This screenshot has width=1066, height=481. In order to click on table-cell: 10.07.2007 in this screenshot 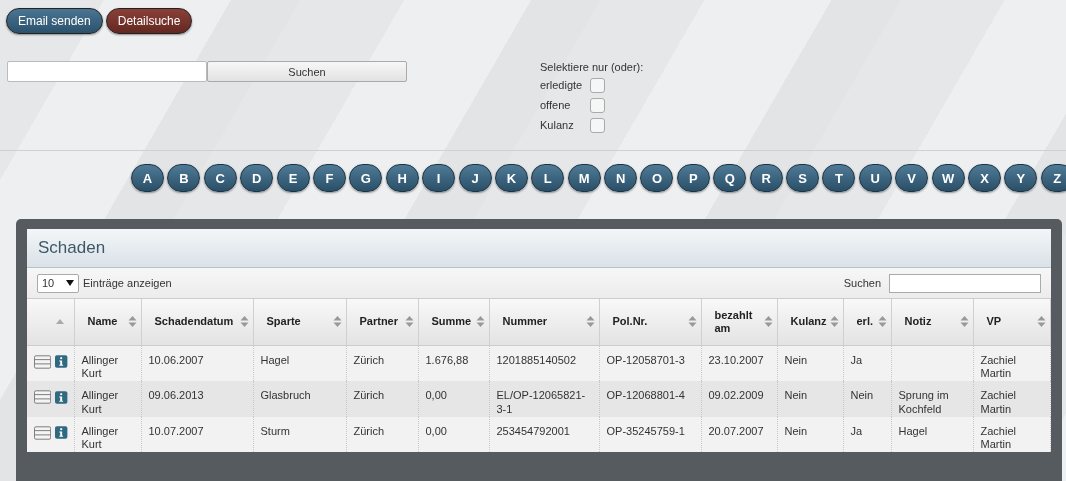, I will do `click(176, 430)`.